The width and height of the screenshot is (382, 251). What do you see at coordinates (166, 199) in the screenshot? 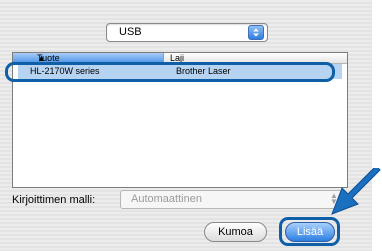
I see `printer-model-value: Automaattinen` at bounding box center [166, 199].